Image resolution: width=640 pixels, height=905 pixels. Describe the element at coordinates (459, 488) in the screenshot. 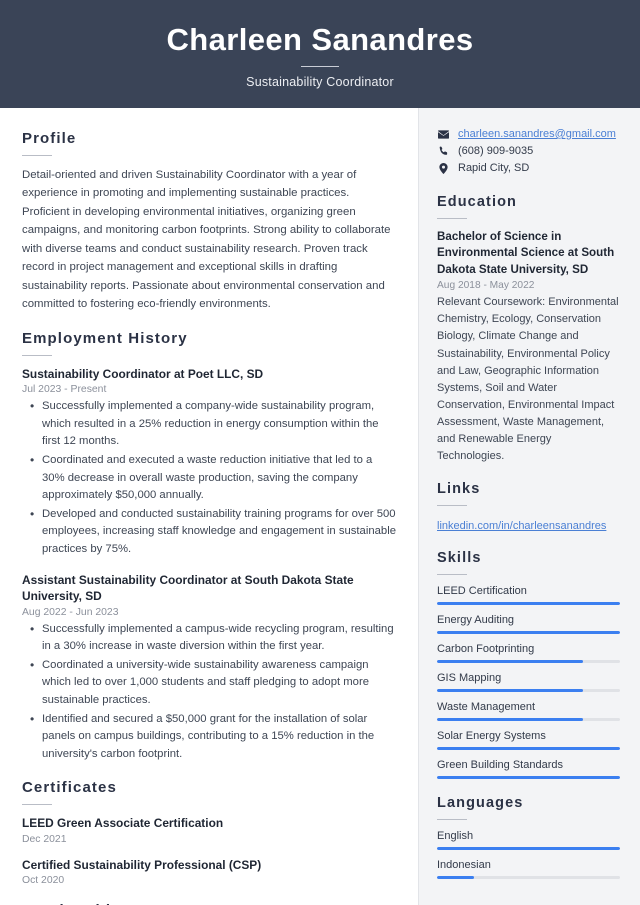

I see `links-heading: Links` at that location.